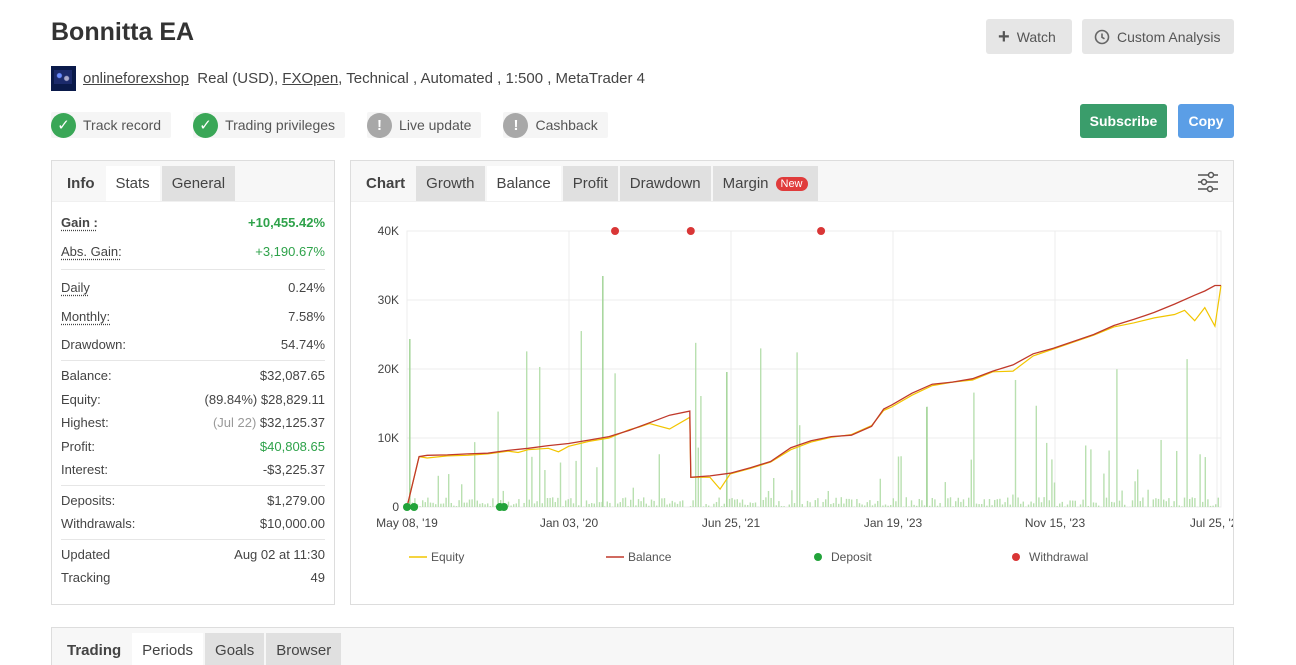 This screenshot has height=665, width=1296. Describe the element at coordinates (193, 400) in the screenshot. I see `stat-equity: Equity: (89.84%) $28,829.11` at that location.